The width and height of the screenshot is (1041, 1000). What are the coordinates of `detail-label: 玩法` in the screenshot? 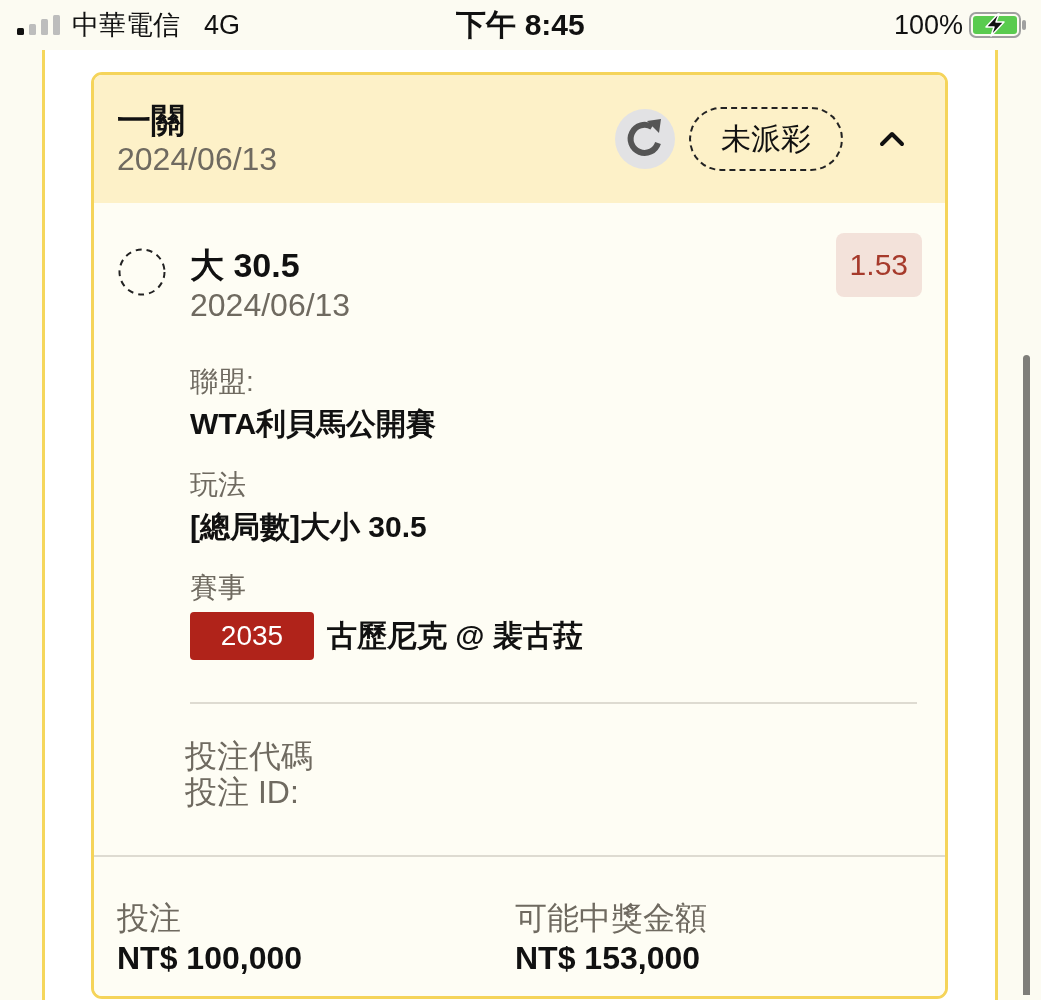 It's located at (218, 485).